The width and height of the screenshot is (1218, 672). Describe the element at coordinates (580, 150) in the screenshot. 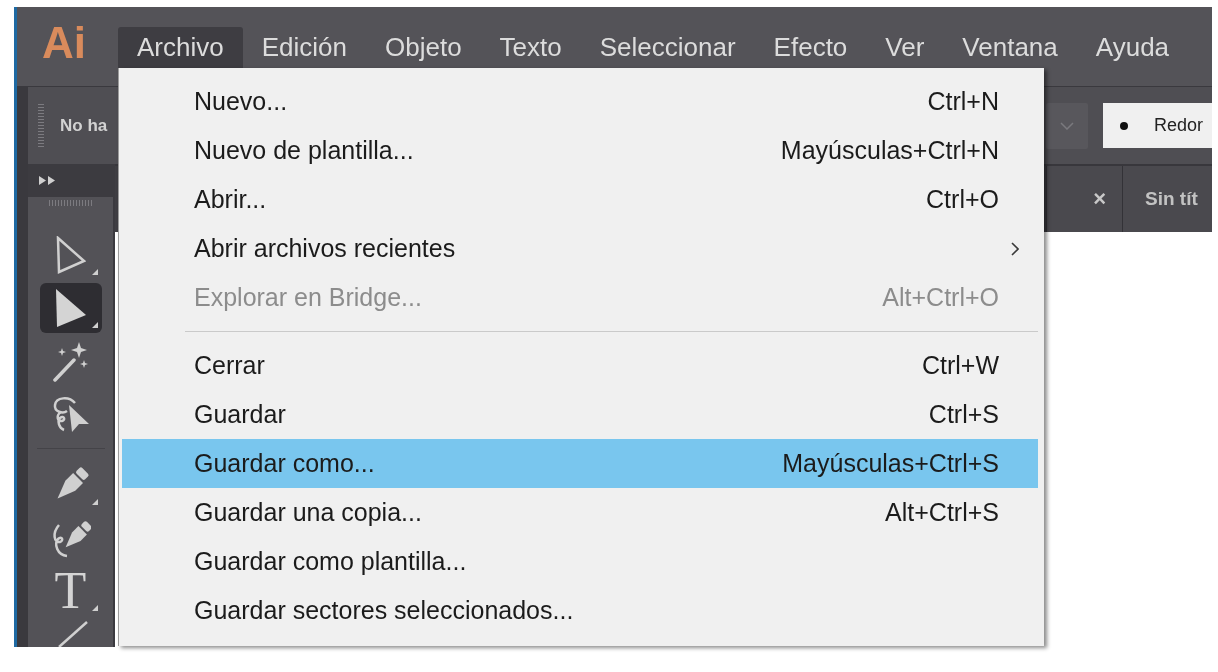

I see `menu-item: Nuevo de plantilla... Mayúsculas+Ctrl+N` at that location.